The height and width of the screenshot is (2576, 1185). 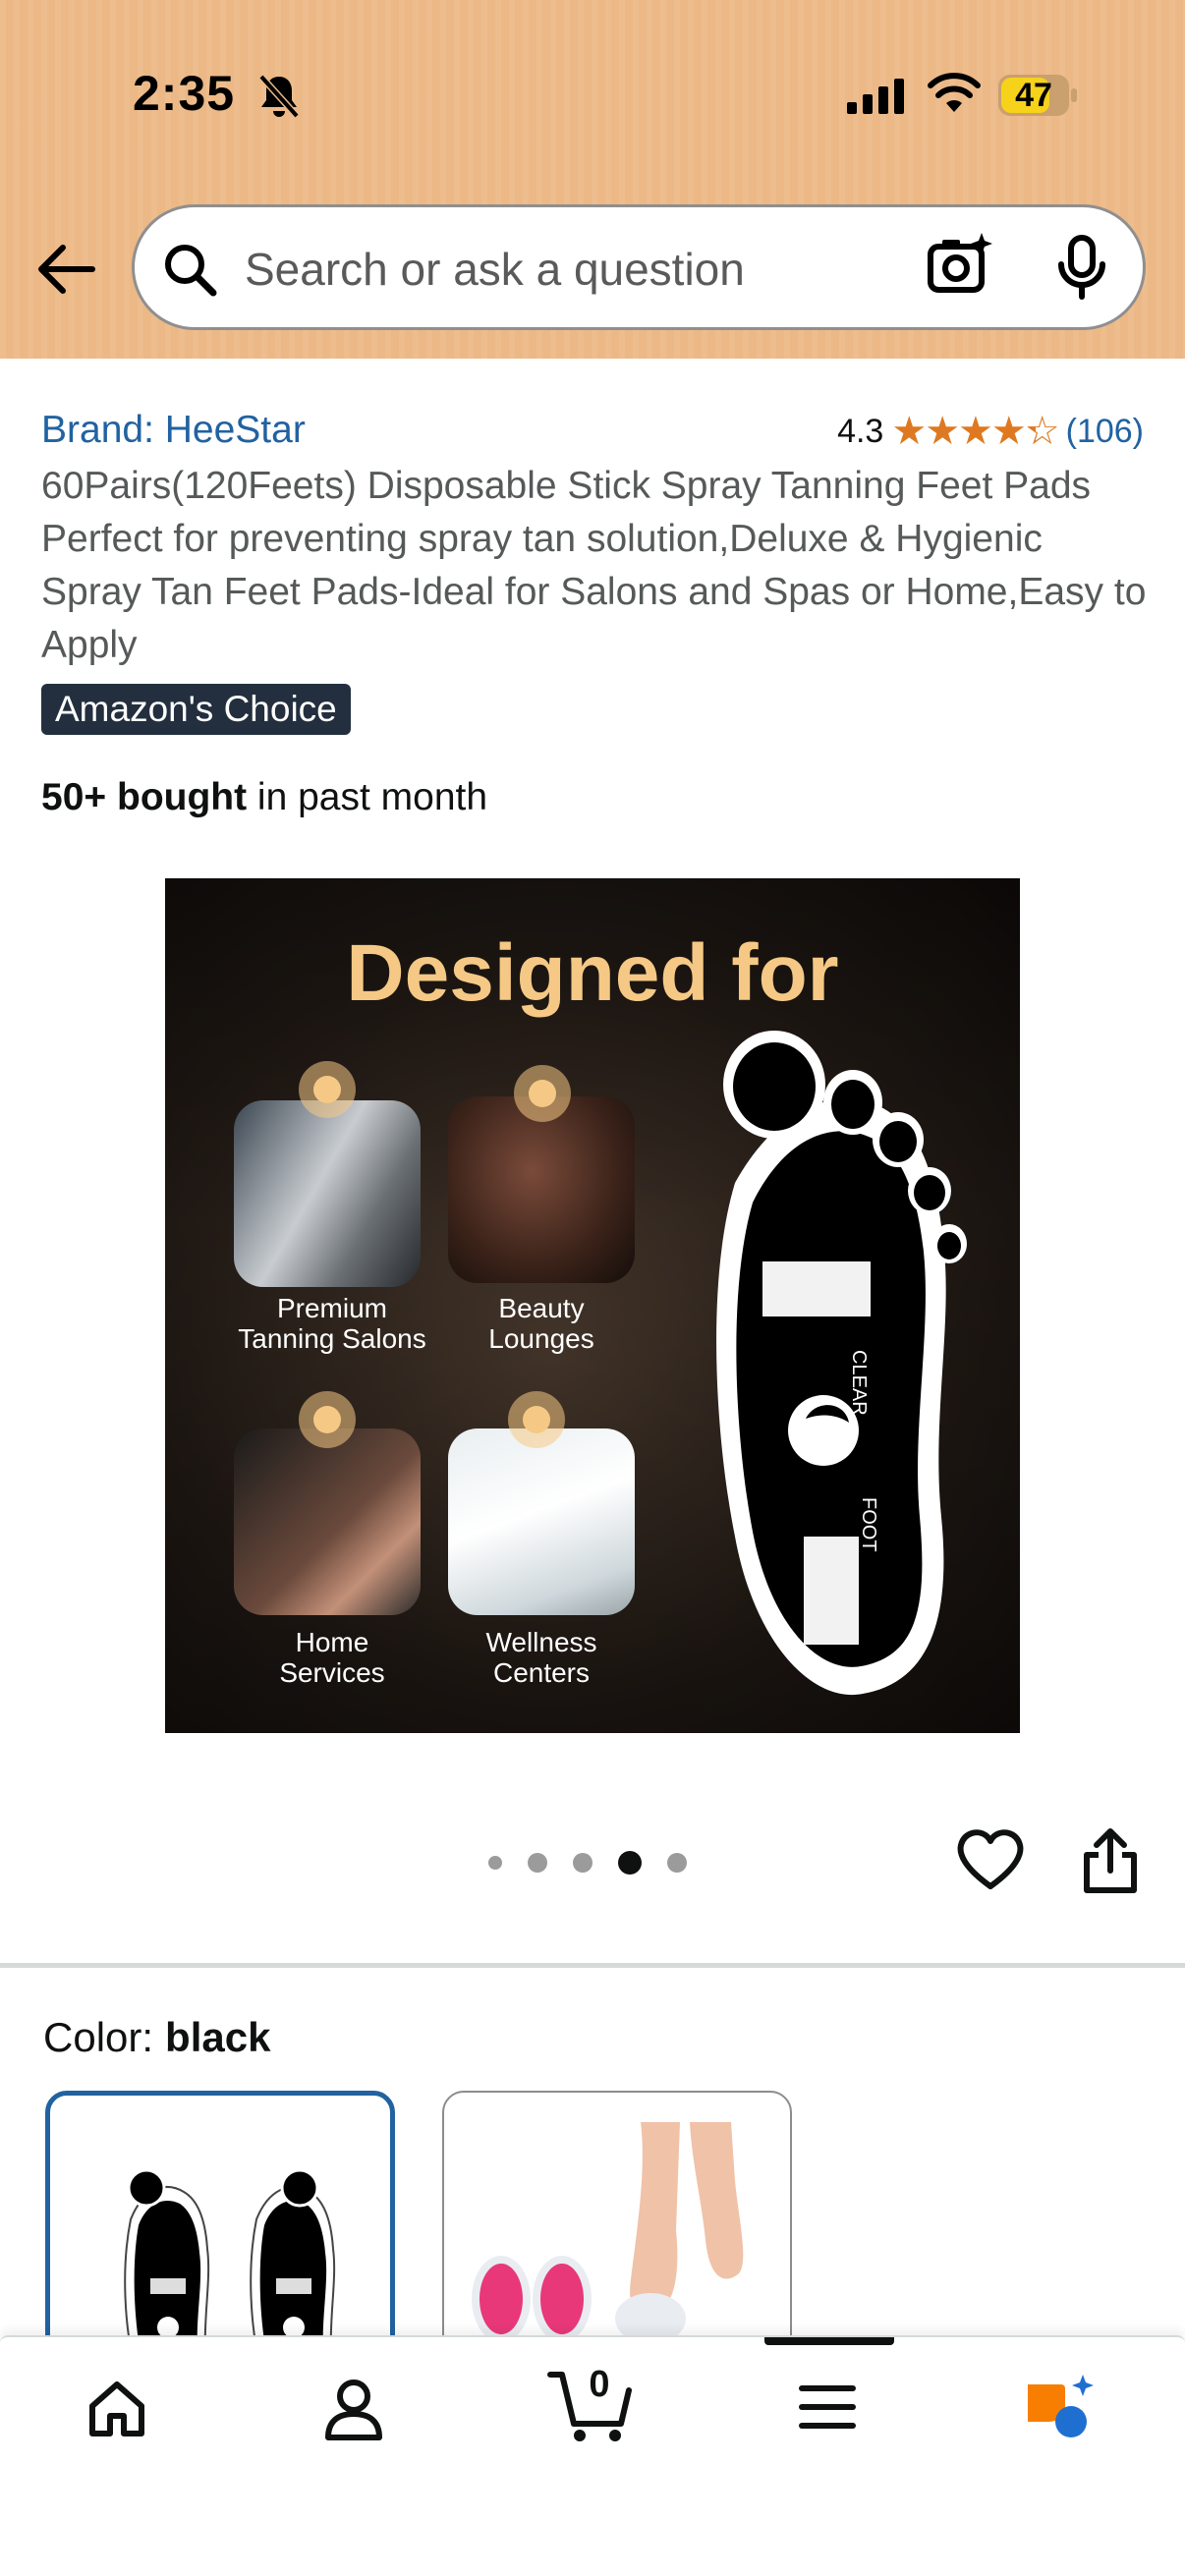 What do you see at coordinates (1081, 267) in the screenshot?
I see `microphone-icon` at bounding box center [1081, 267].